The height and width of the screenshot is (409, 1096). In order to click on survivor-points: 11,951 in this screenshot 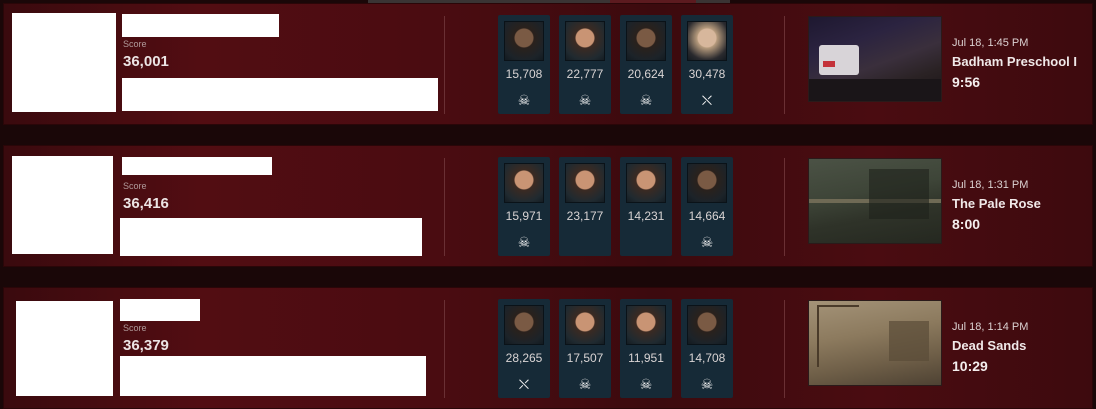, I will do `click(646, 358)`.